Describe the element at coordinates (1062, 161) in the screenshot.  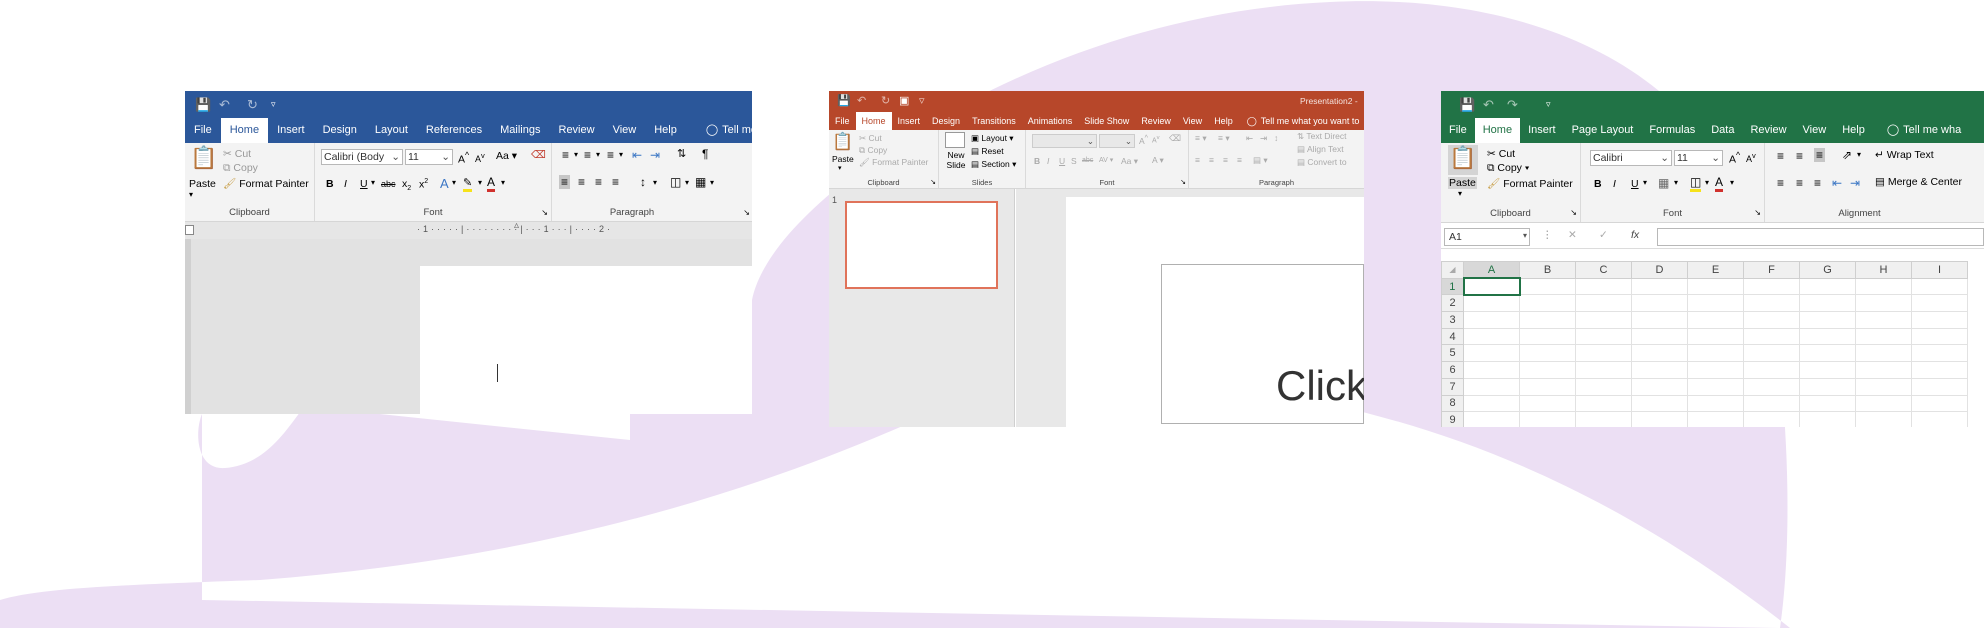
I see `underline-button: U` at that location.